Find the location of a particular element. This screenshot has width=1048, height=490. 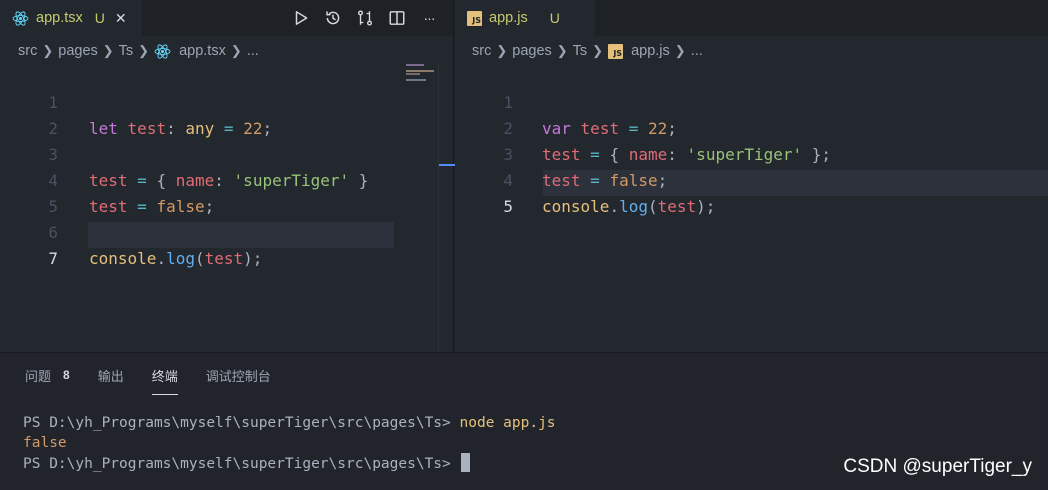

breadcrumb-file: app.tsx is located at coordinates (190, 51).